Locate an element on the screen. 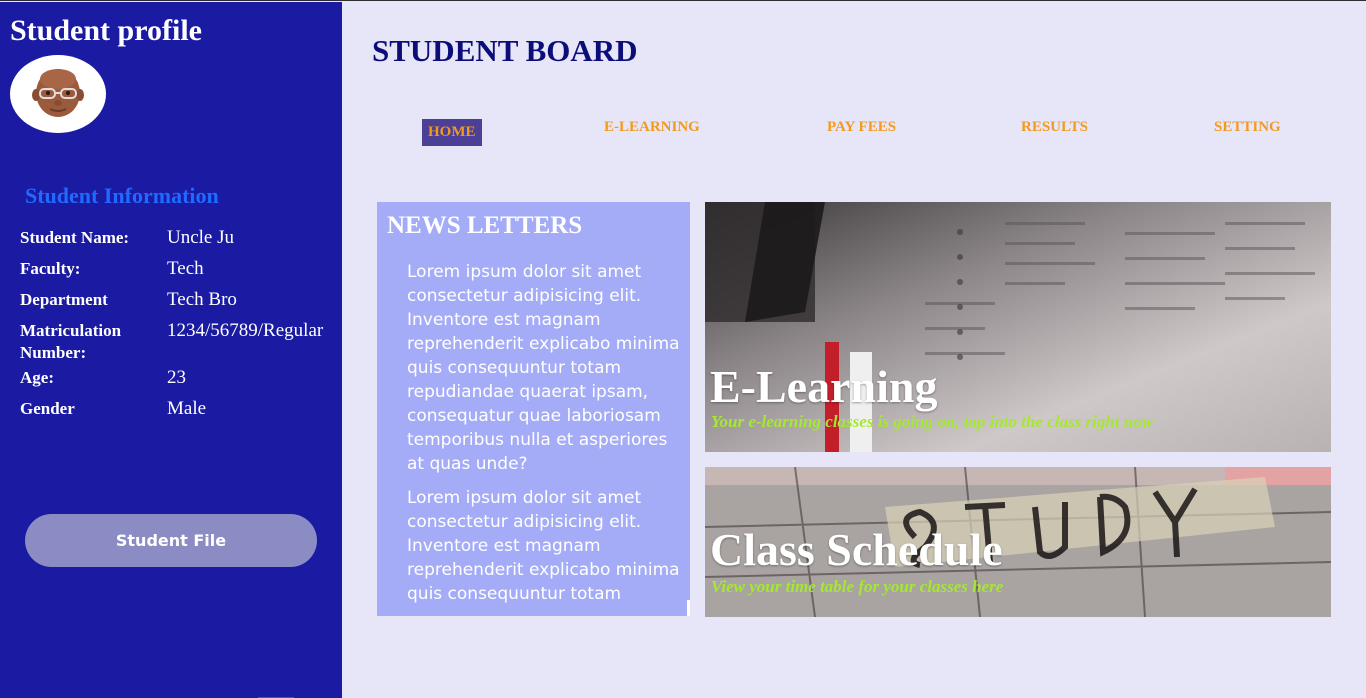 Image resolution: width=1366 pixels, height=698 pixels. student-info-heading: Student Information is located at coordinates (122, 195).